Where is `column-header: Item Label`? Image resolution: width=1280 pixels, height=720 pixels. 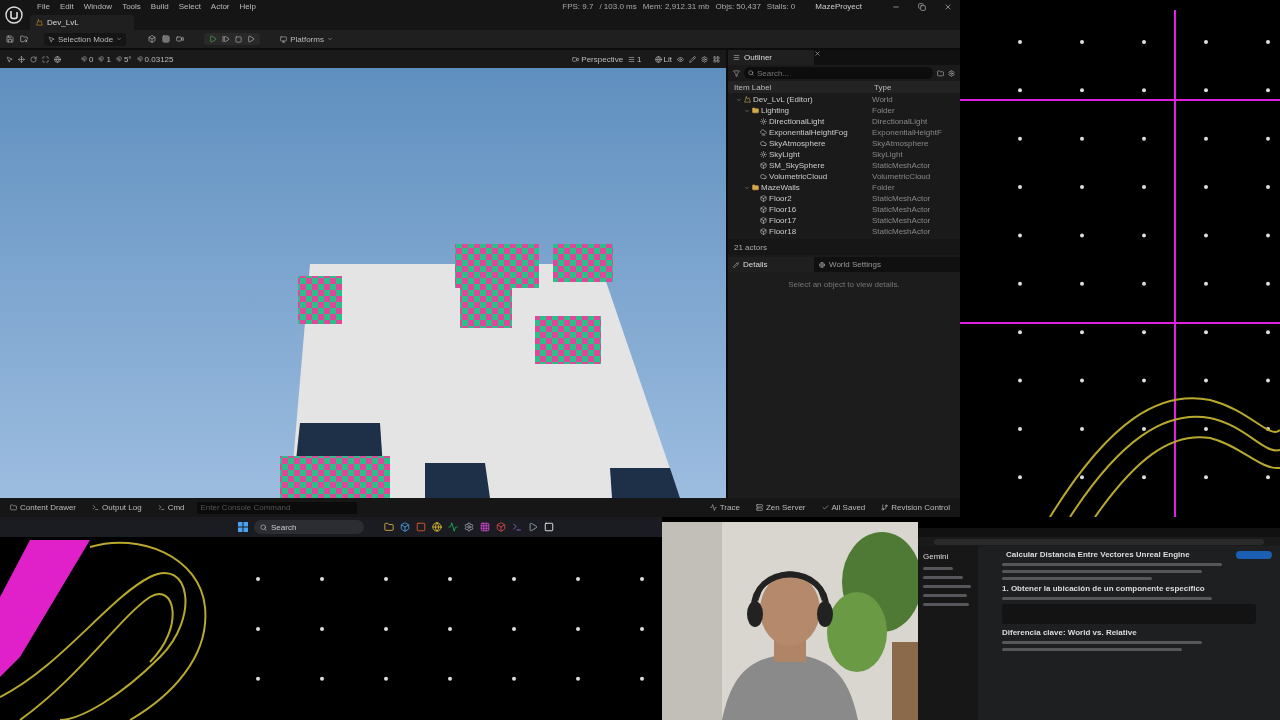
column-header: Item Label is located at coordinates (798, 87).